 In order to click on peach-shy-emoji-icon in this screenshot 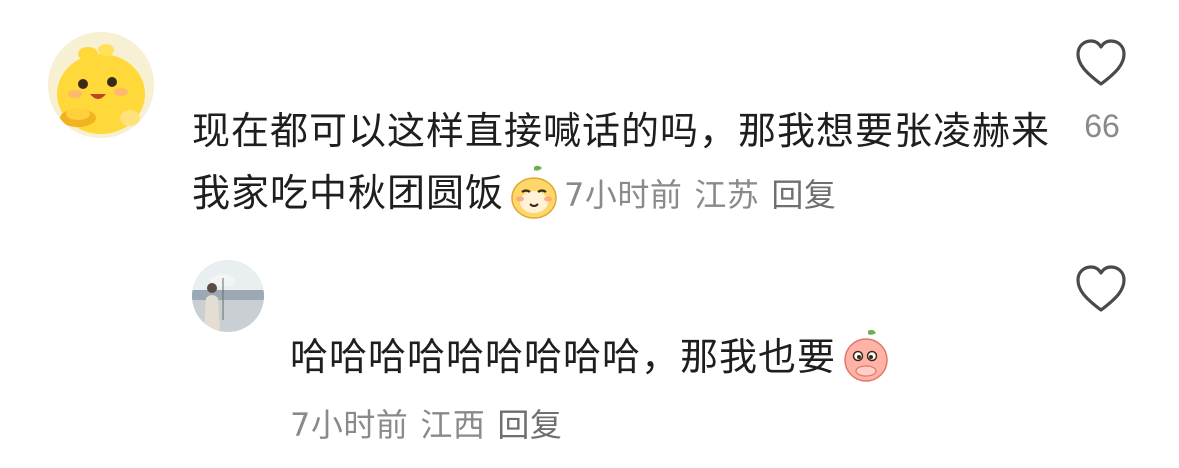, I will do `click(866, 356)`.